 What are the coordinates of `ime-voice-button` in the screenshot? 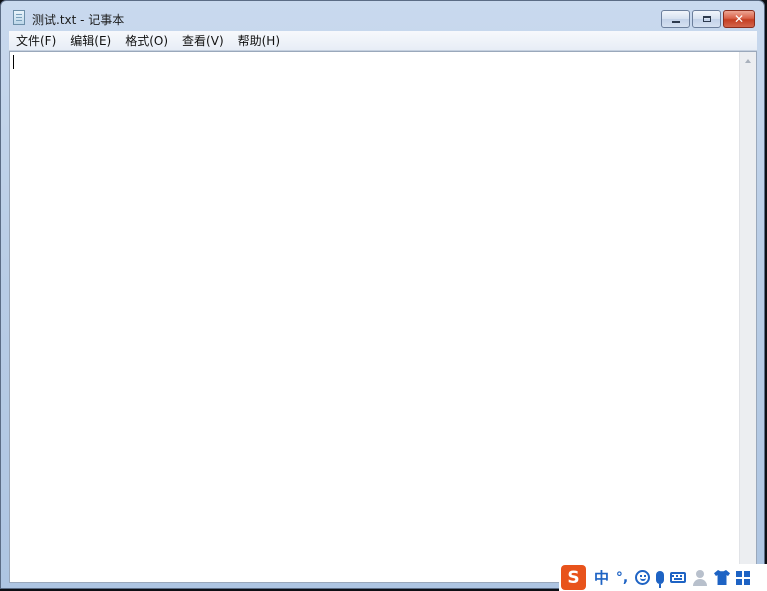 It's located at (660, 578).